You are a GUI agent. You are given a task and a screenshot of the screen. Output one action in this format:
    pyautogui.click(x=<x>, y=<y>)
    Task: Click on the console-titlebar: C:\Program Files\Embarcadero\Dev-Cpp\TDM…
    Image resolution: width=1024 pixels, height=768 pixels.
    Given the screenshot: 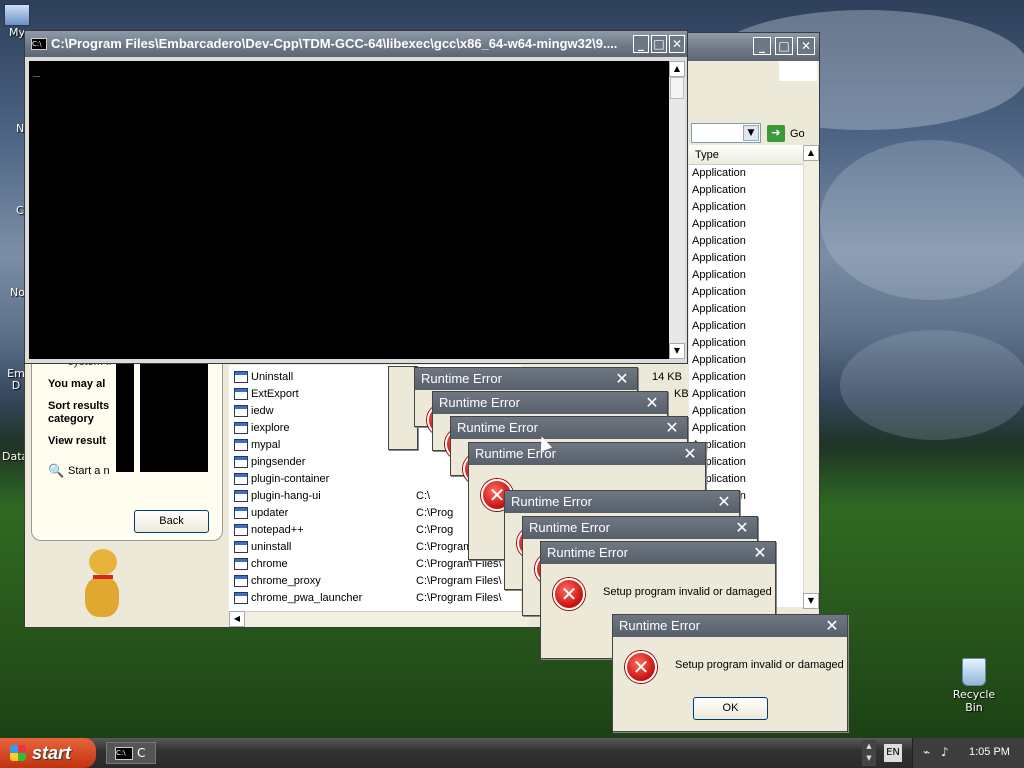 What is the action you would take?
    pyautogui.click(x=356, y=44)
    